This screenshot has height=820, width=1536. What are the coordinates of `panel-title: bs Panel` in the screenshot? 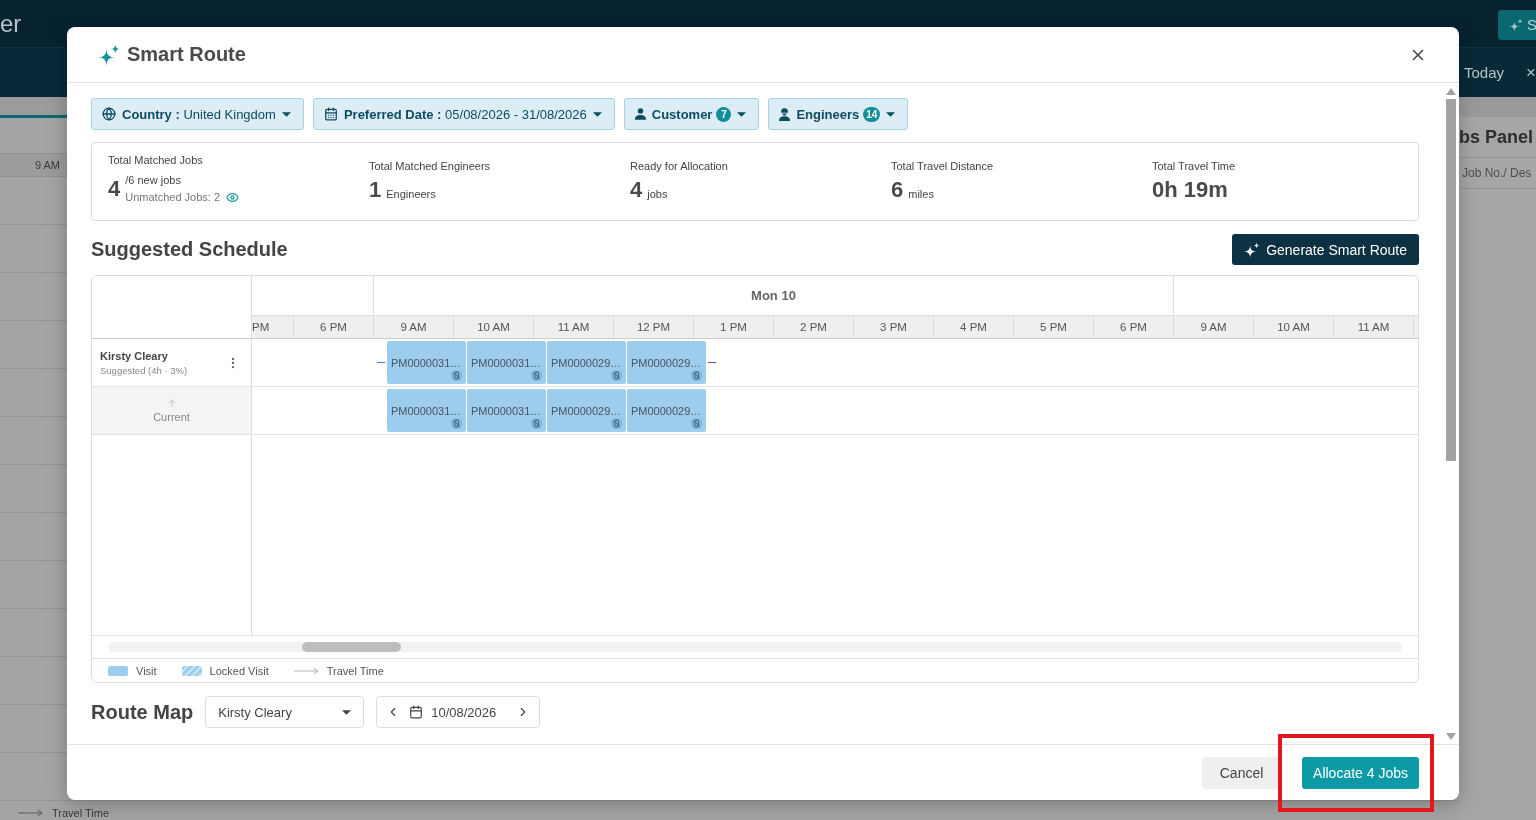 It's located at (1497, 137).